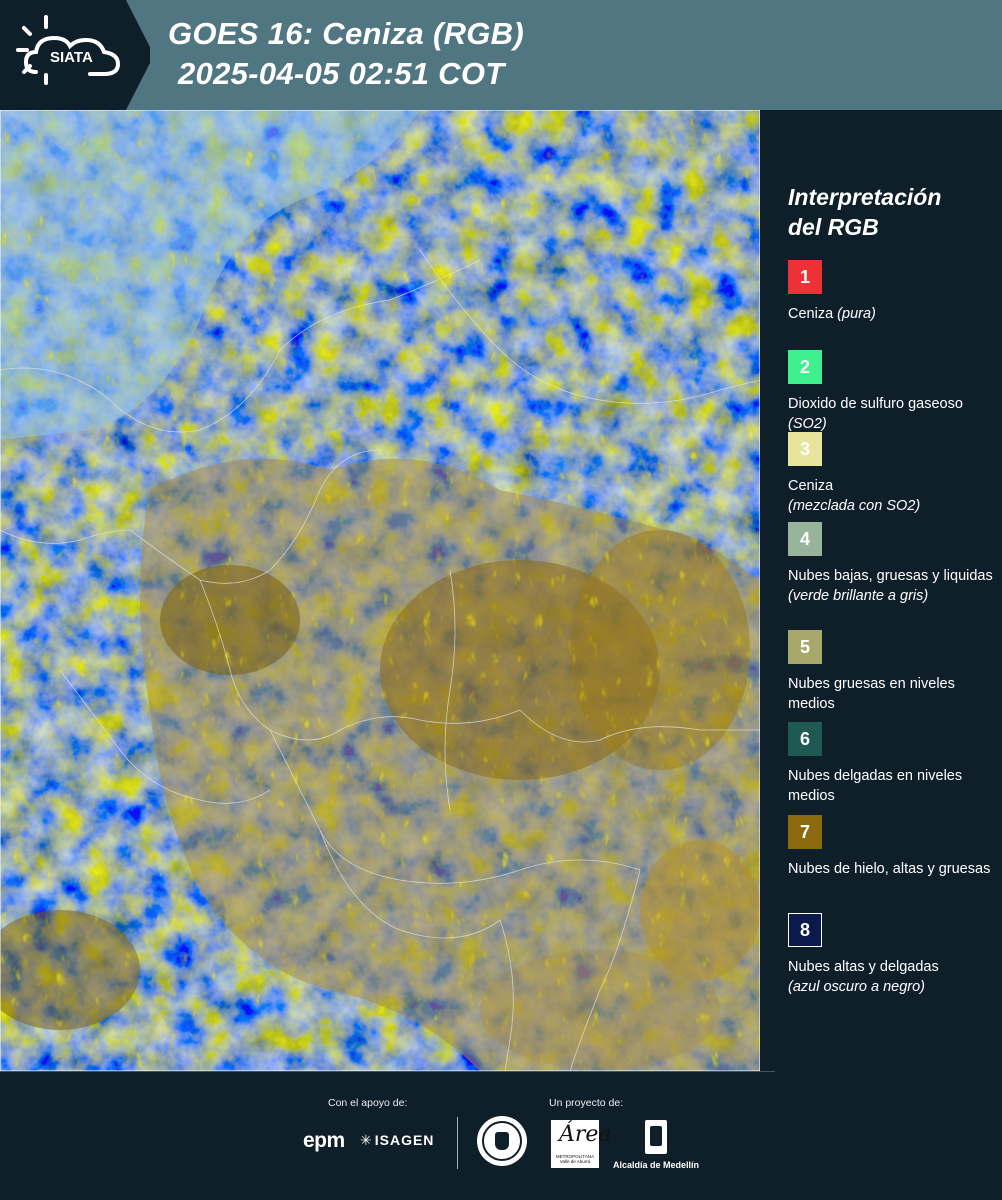 This screenshot has width=1002, height=1200. I want to click on legend-item-label: Nubes delgadas en niveles medios, so click(875, 786).